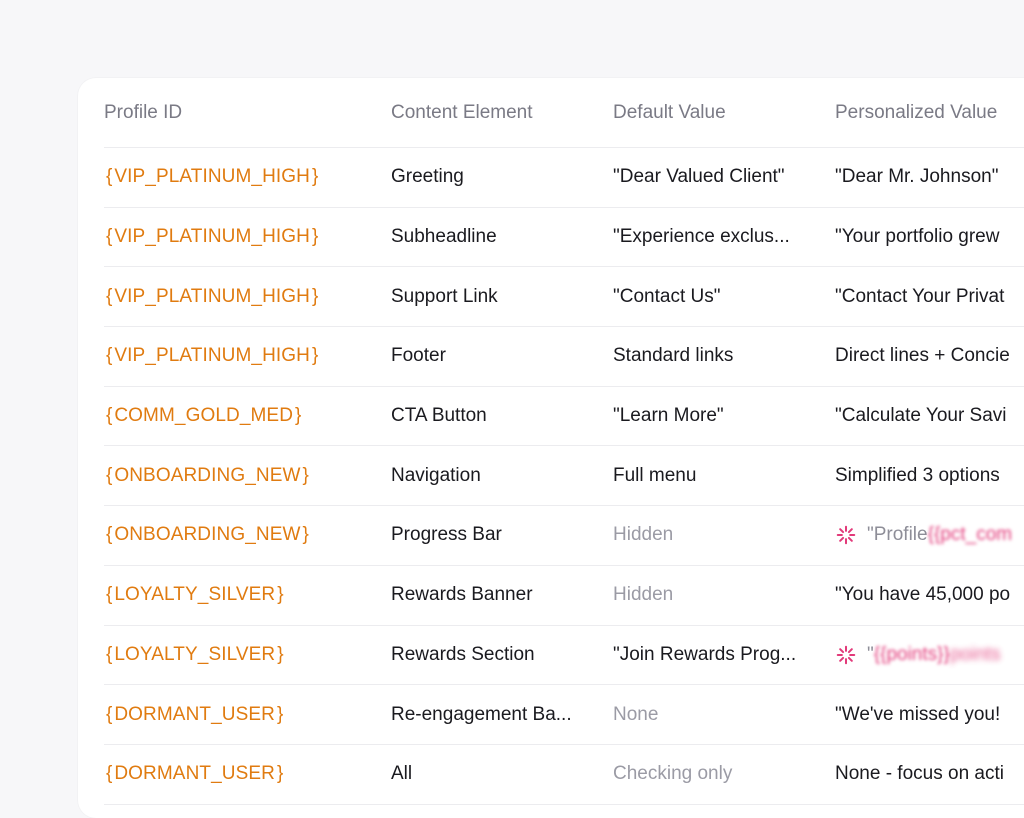 The image size is (1024, 818). I want to click on content-element-cell: Progress Bar, so click(446, 535).